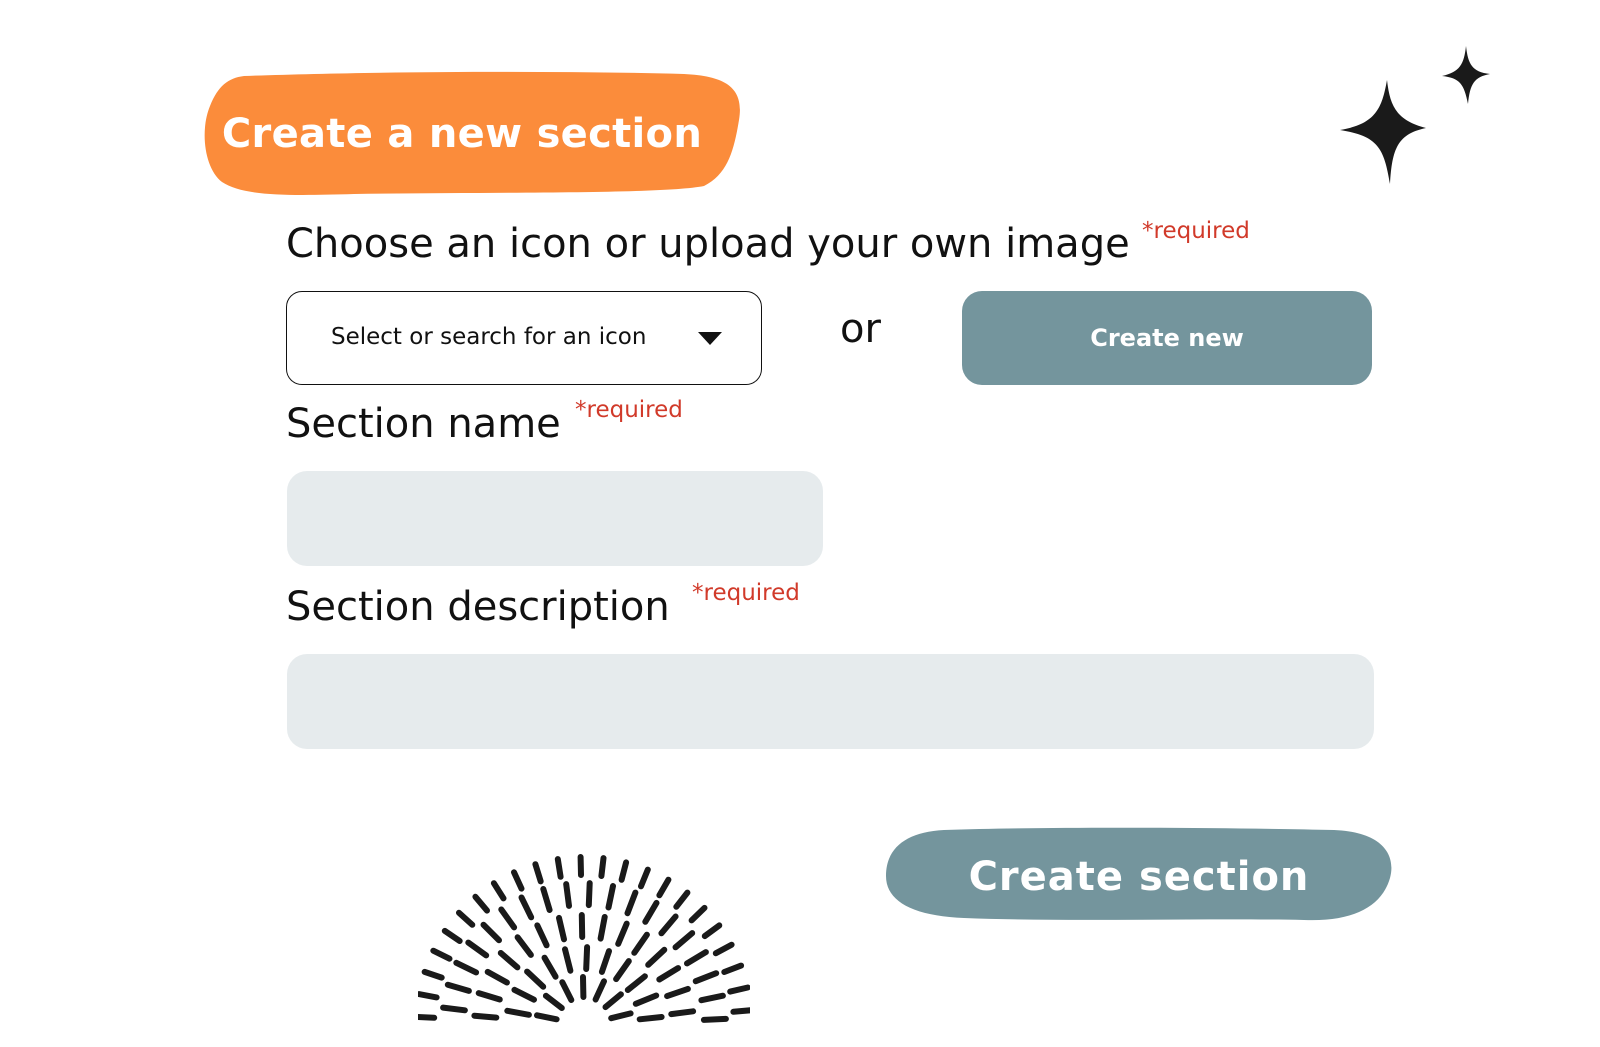  What do you see at coordinates (489, 337) in the screenshot?
I see `icon-select-placeholder: Select or search for an icon` at bounding box center [489, 337].